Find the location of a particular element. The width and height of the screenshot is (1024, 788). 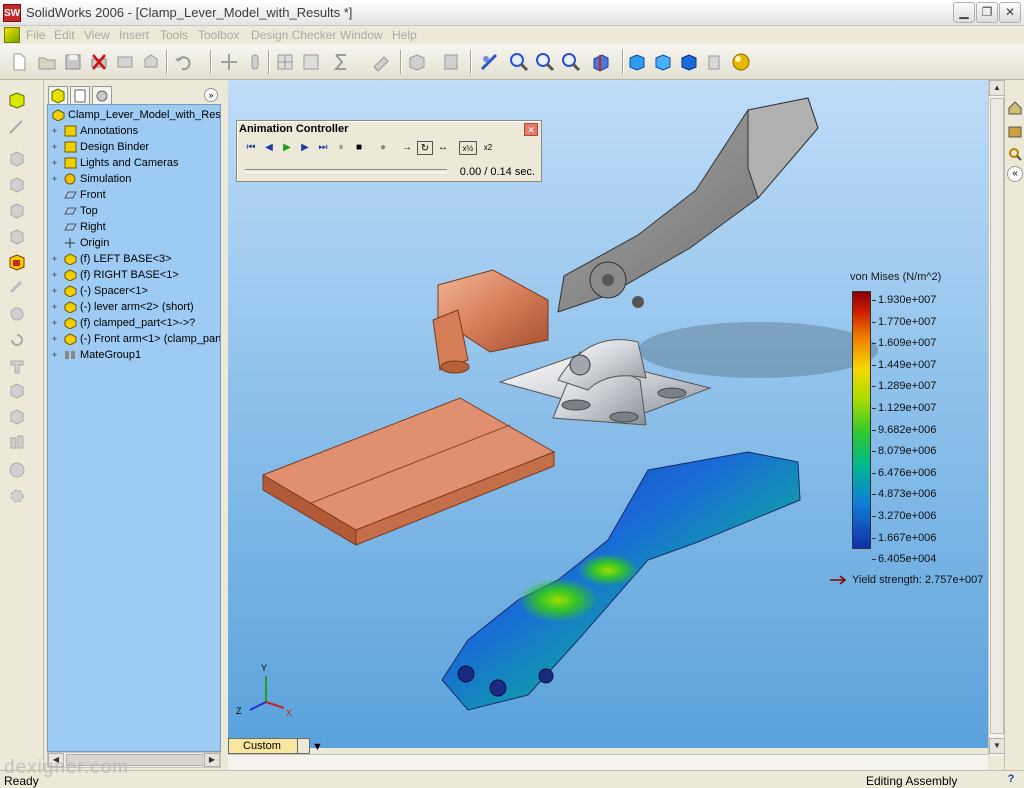

expand-panel-button: » is located at coordinates (211, 95).